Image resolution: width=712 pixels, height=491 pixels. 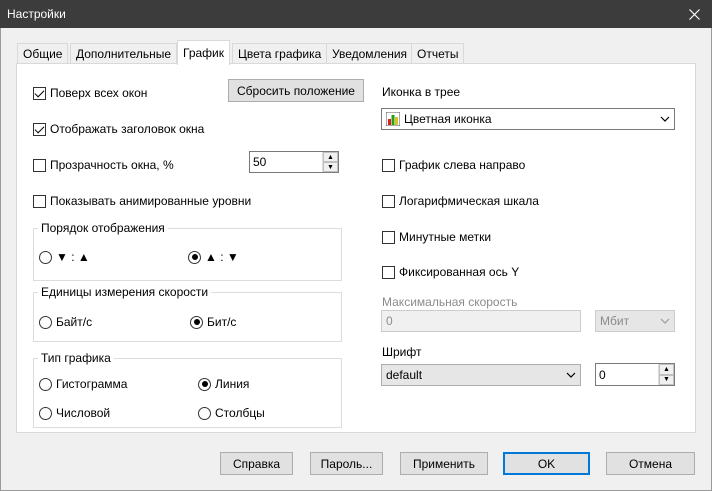 What do you see at coordinates (421, 92) in the screenshot?
I see `tray-icon-label: Иконка в трее` at bounding box center [421, 92].